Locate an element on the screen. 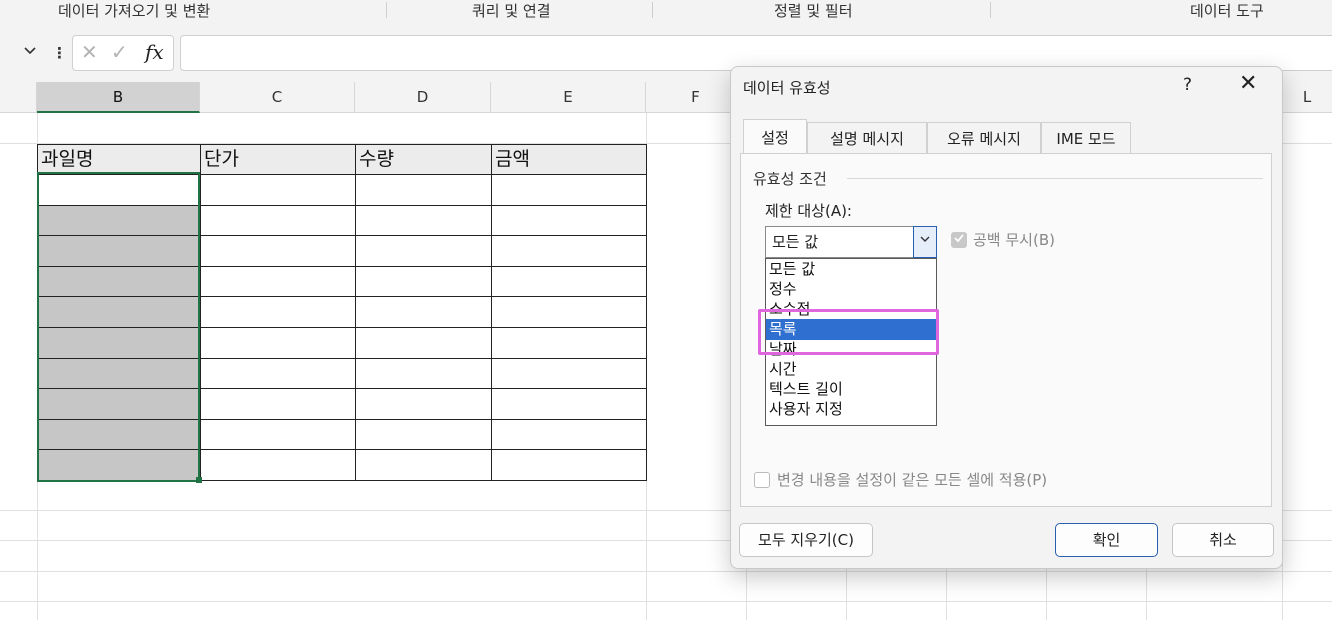 The width and height of the screenshot is (1332, 620). table-header-amount: 금액 is located at coordinates (569, 159).